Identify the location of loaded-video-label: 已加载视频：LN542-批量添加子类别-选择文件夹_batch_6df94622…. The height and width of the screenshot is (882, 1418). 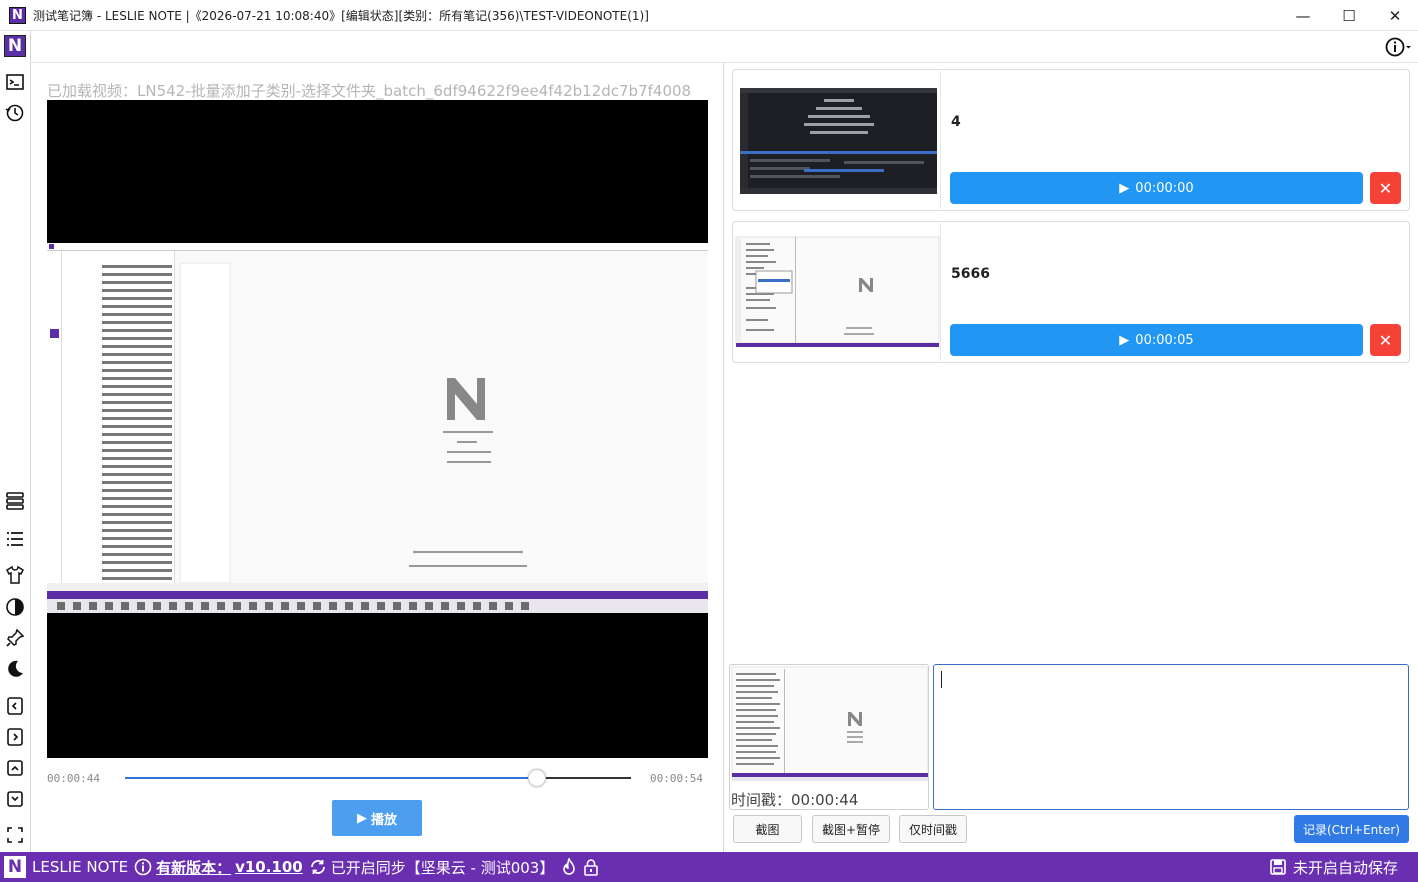
(369, 91).